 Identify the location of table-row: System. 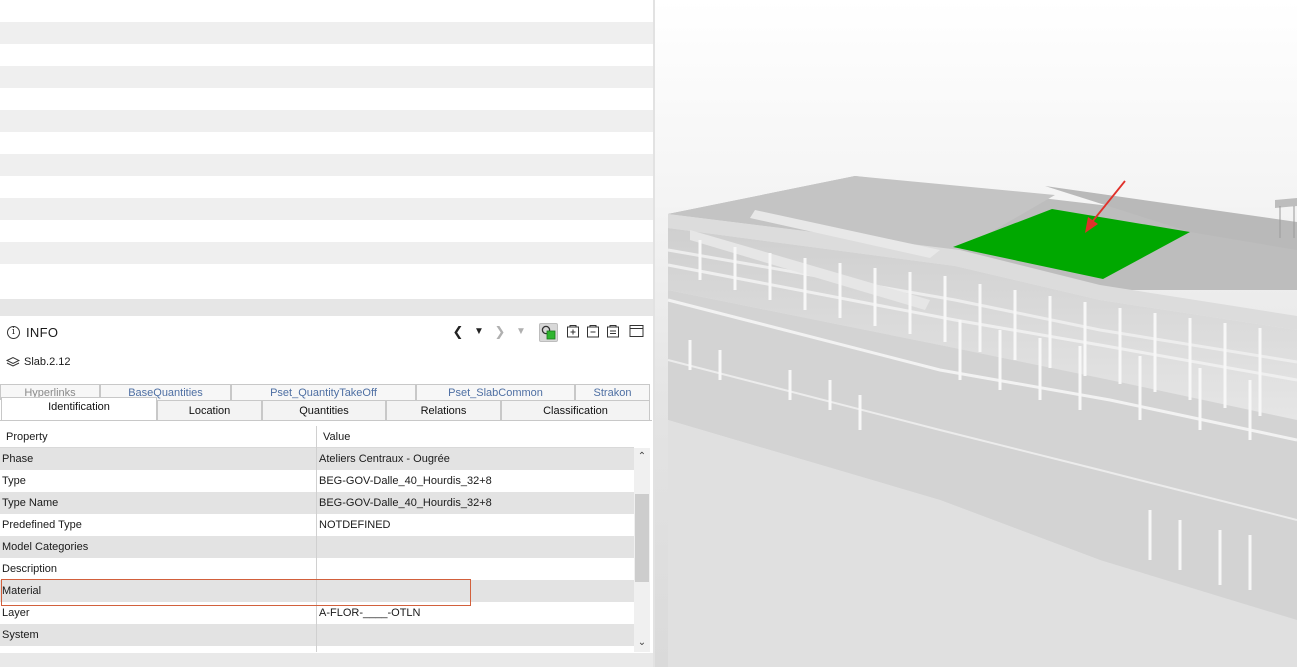
(317, 635).